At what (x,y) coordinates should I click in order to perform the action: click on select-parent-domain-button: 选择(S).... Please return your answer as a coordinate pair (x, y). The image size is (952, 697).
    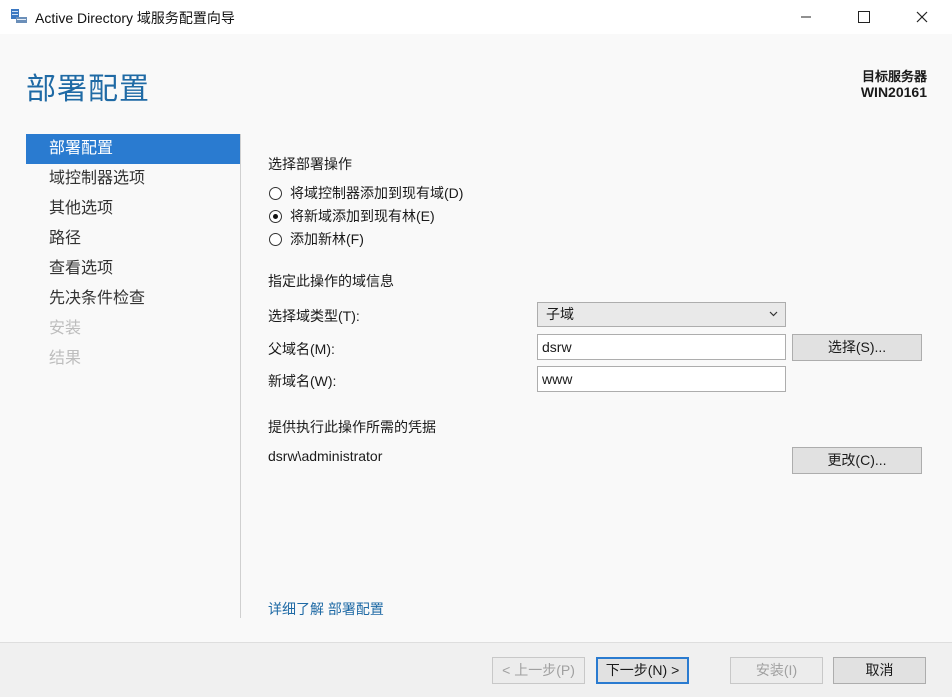
    Looking at the image, I should click on (857, 347).